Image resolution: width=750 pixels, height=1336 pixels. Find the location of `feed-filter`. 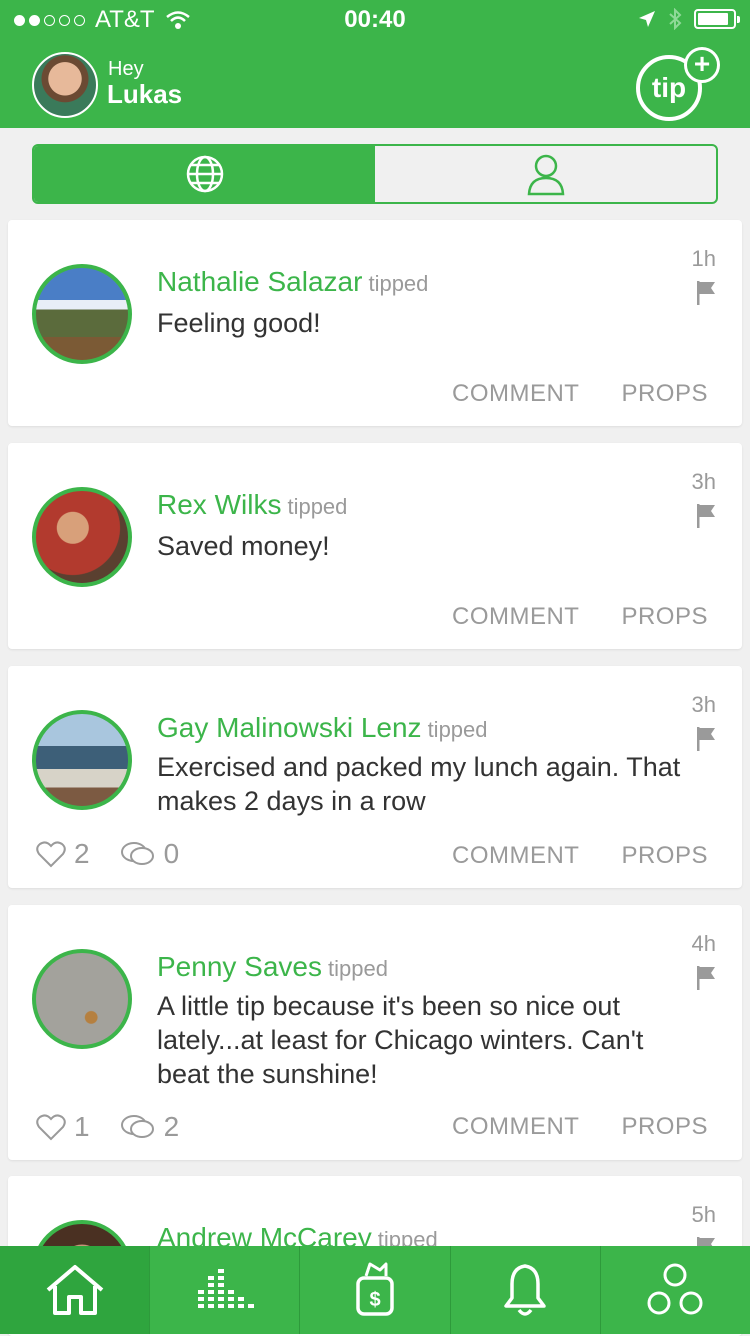

feed-filter is located at coordinates (375, 174).